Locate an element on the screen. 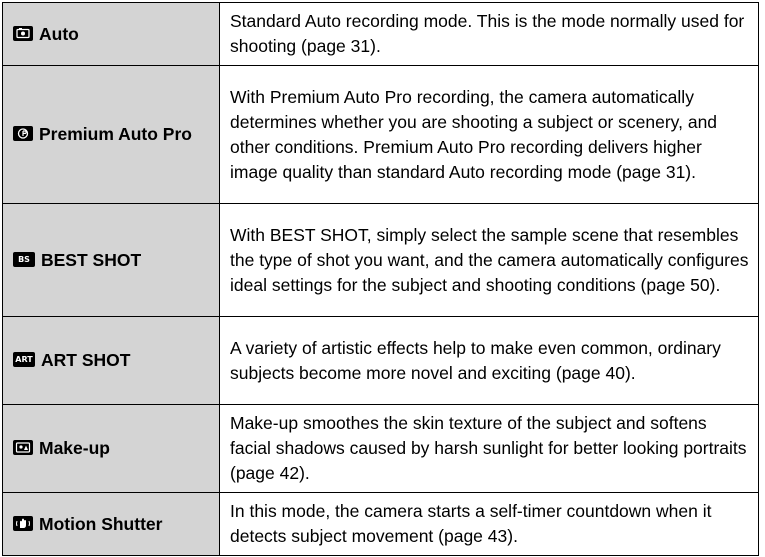  best-shot-icon: BS is located at coordinates (24, 259).